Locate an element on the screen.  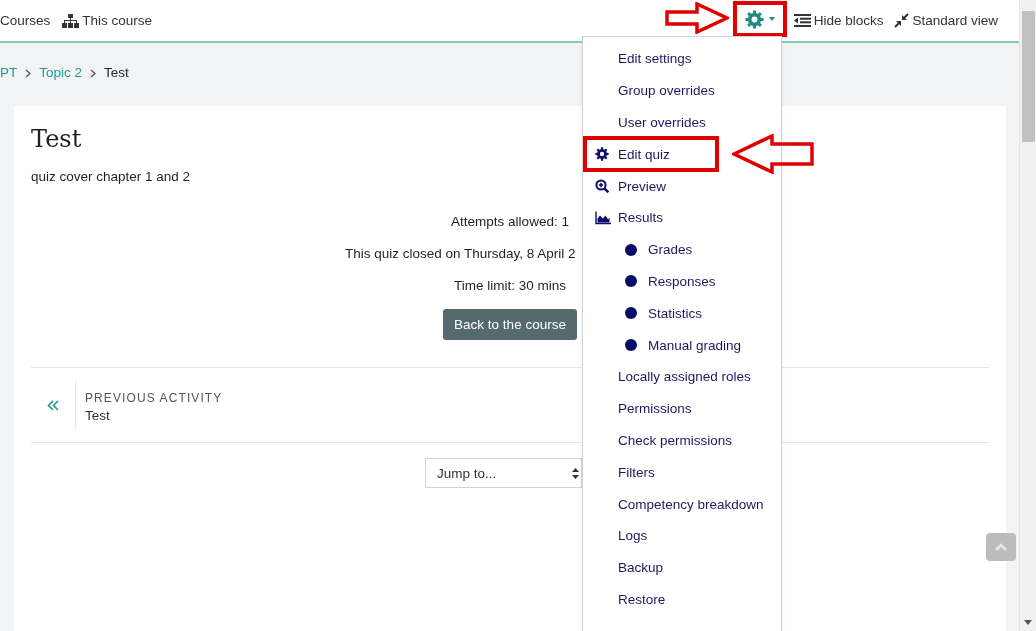
menu-item: Results is located at coordinates (629, 218).